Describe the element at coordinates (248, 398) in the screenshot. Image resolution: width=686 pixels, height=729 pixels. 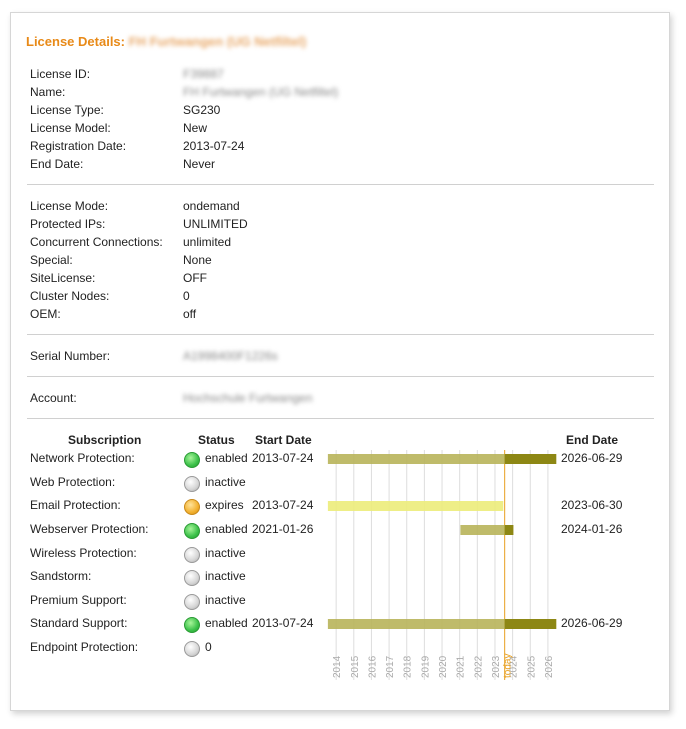
I see `account-value: Hochschule Furtwangen` at that location.